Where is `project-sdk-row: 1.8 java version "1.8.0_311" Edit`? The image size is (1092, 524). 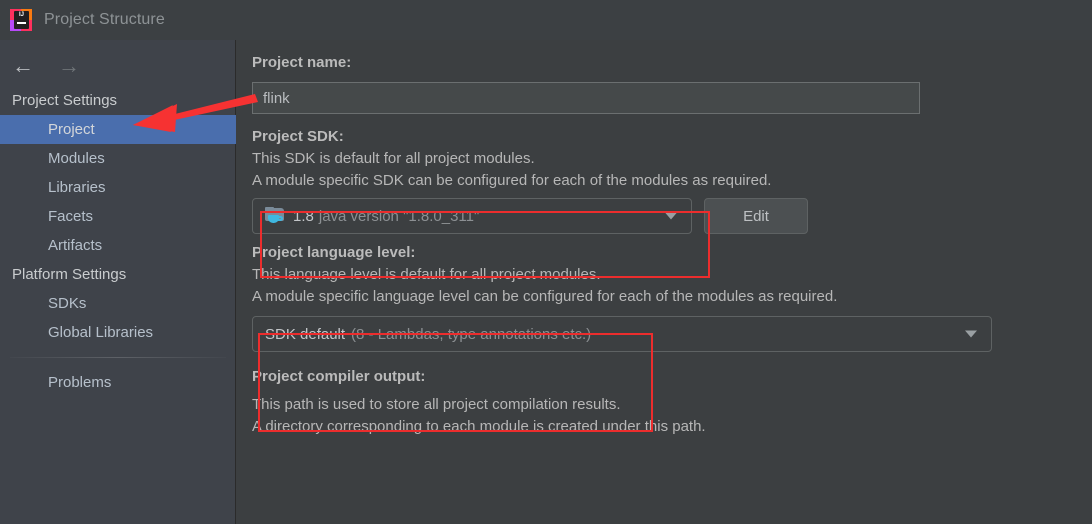
project-sdk-row: 1.8 java version "1.8.0_311" Edit is located at coordinates (660, 216).